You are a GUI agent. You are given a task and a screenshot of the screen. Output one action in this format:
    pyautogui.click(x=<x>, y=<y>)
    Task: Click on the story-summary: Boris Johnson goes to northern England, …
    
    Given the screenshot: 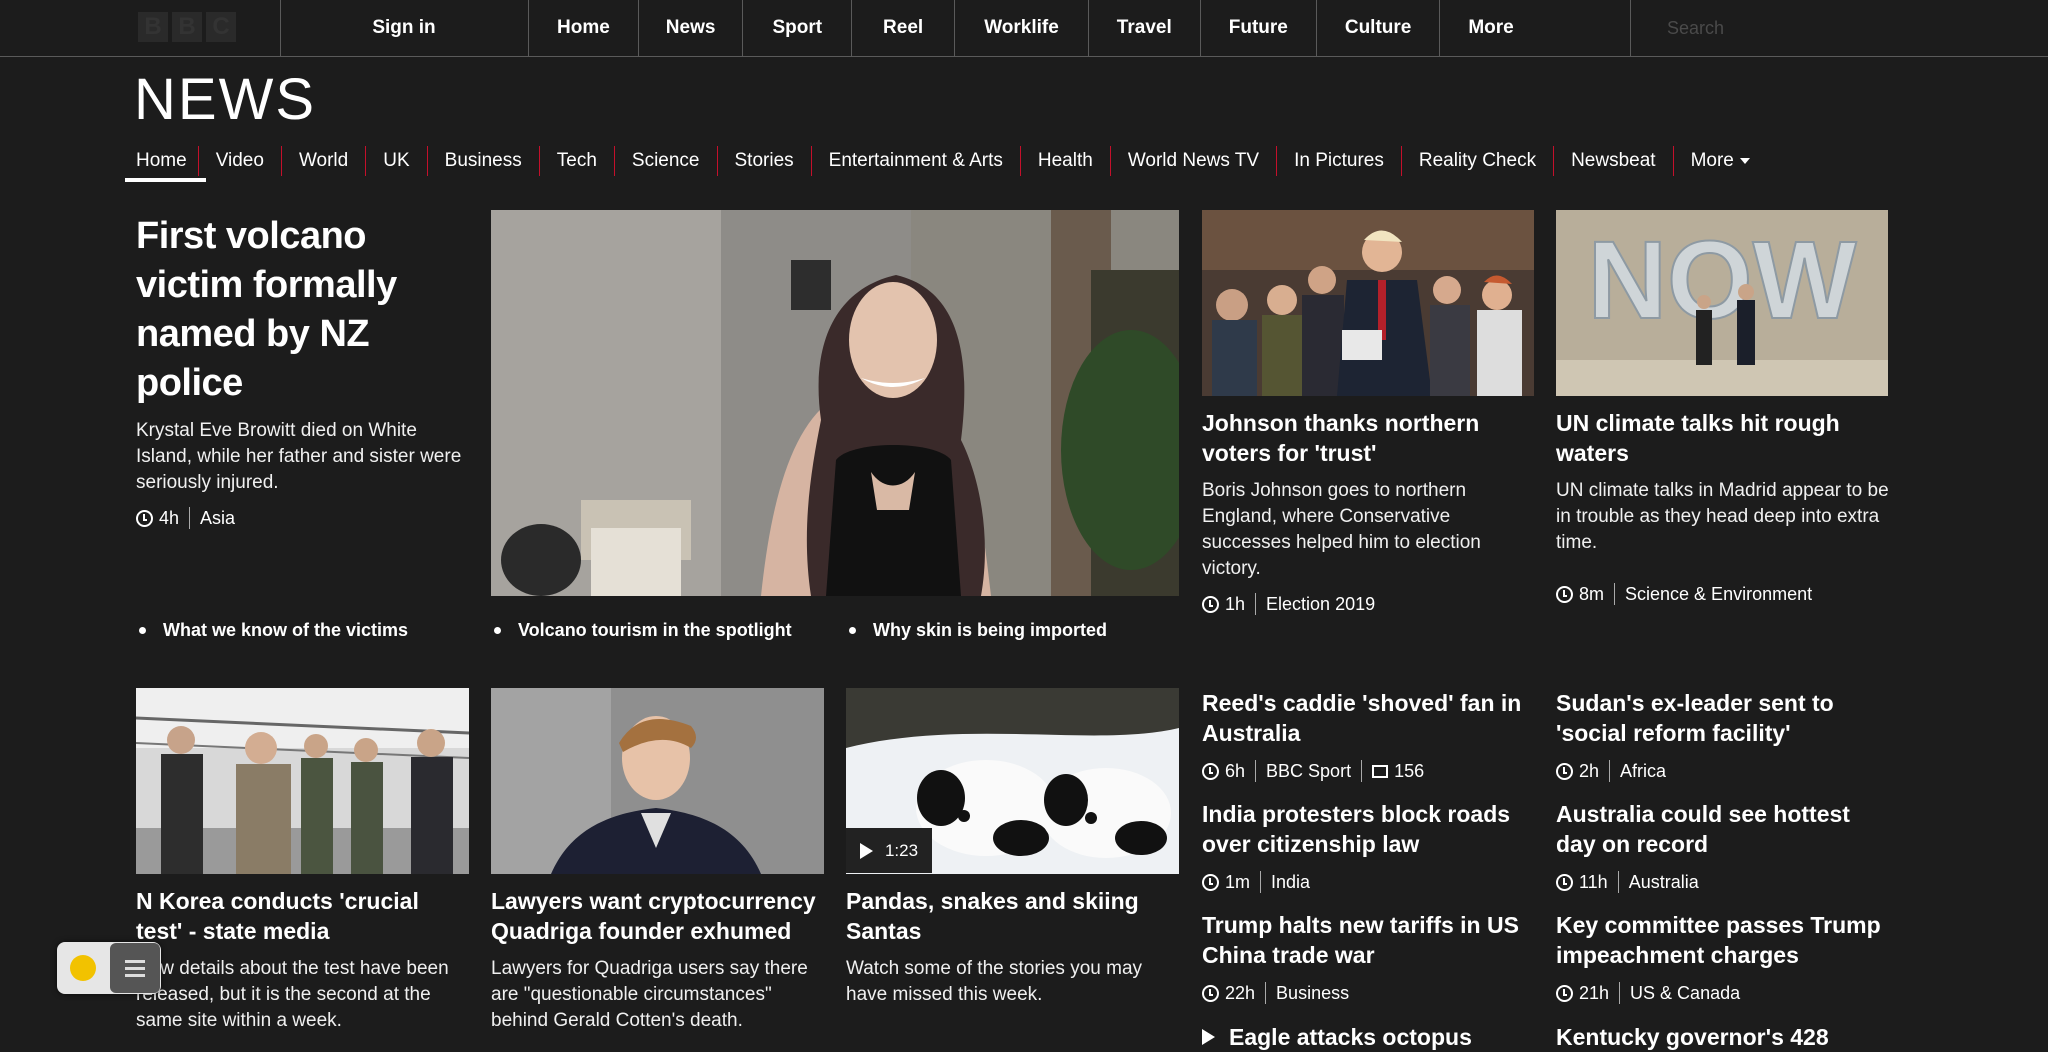 What is the action you would take?
    pyautogui.click(x=1341, y=529)
    